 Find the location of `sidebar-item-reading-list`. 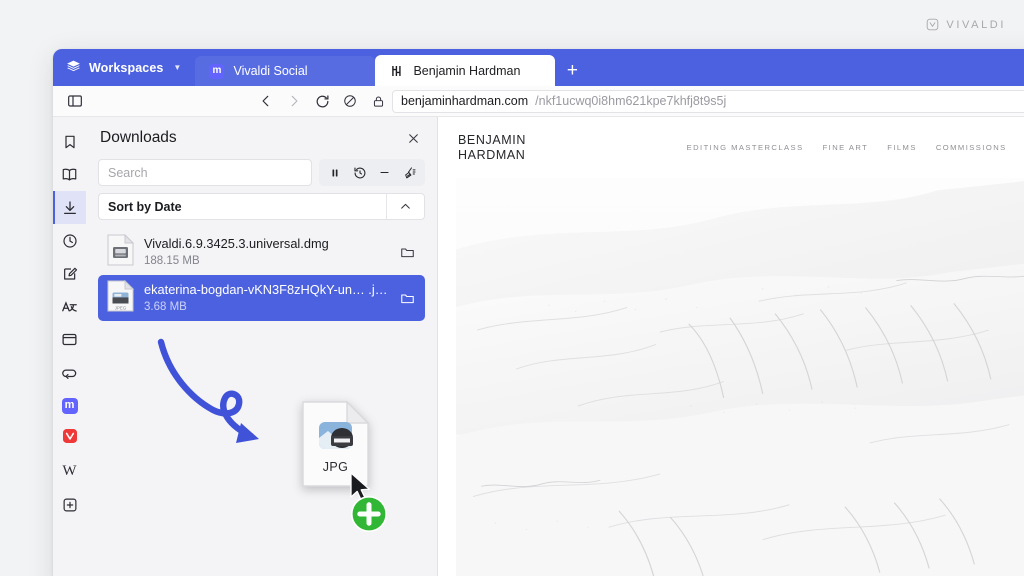

sidebar-item-reading-list is located at coordinates (69, 174).